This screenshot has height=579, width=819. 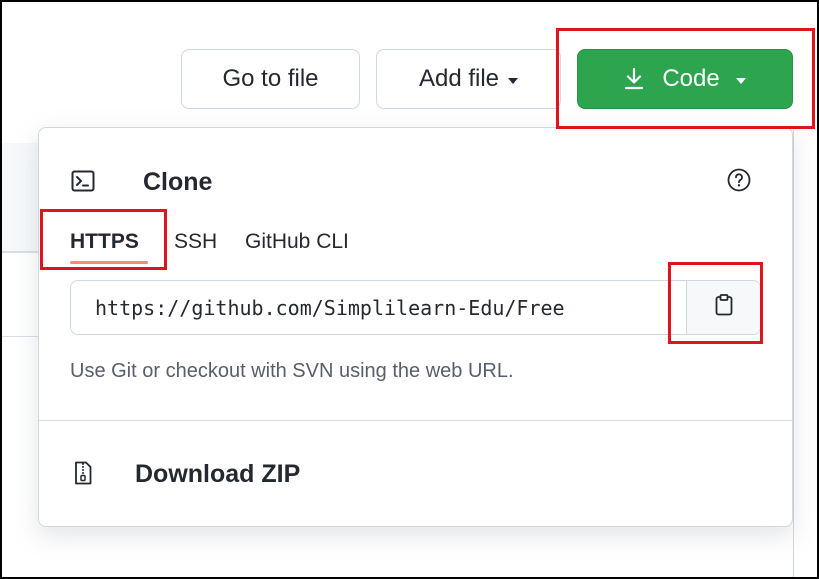 What do you see at coordinates (20, 197) in the screenshot?
I see `background-panel` at bounding box center [20, 197].